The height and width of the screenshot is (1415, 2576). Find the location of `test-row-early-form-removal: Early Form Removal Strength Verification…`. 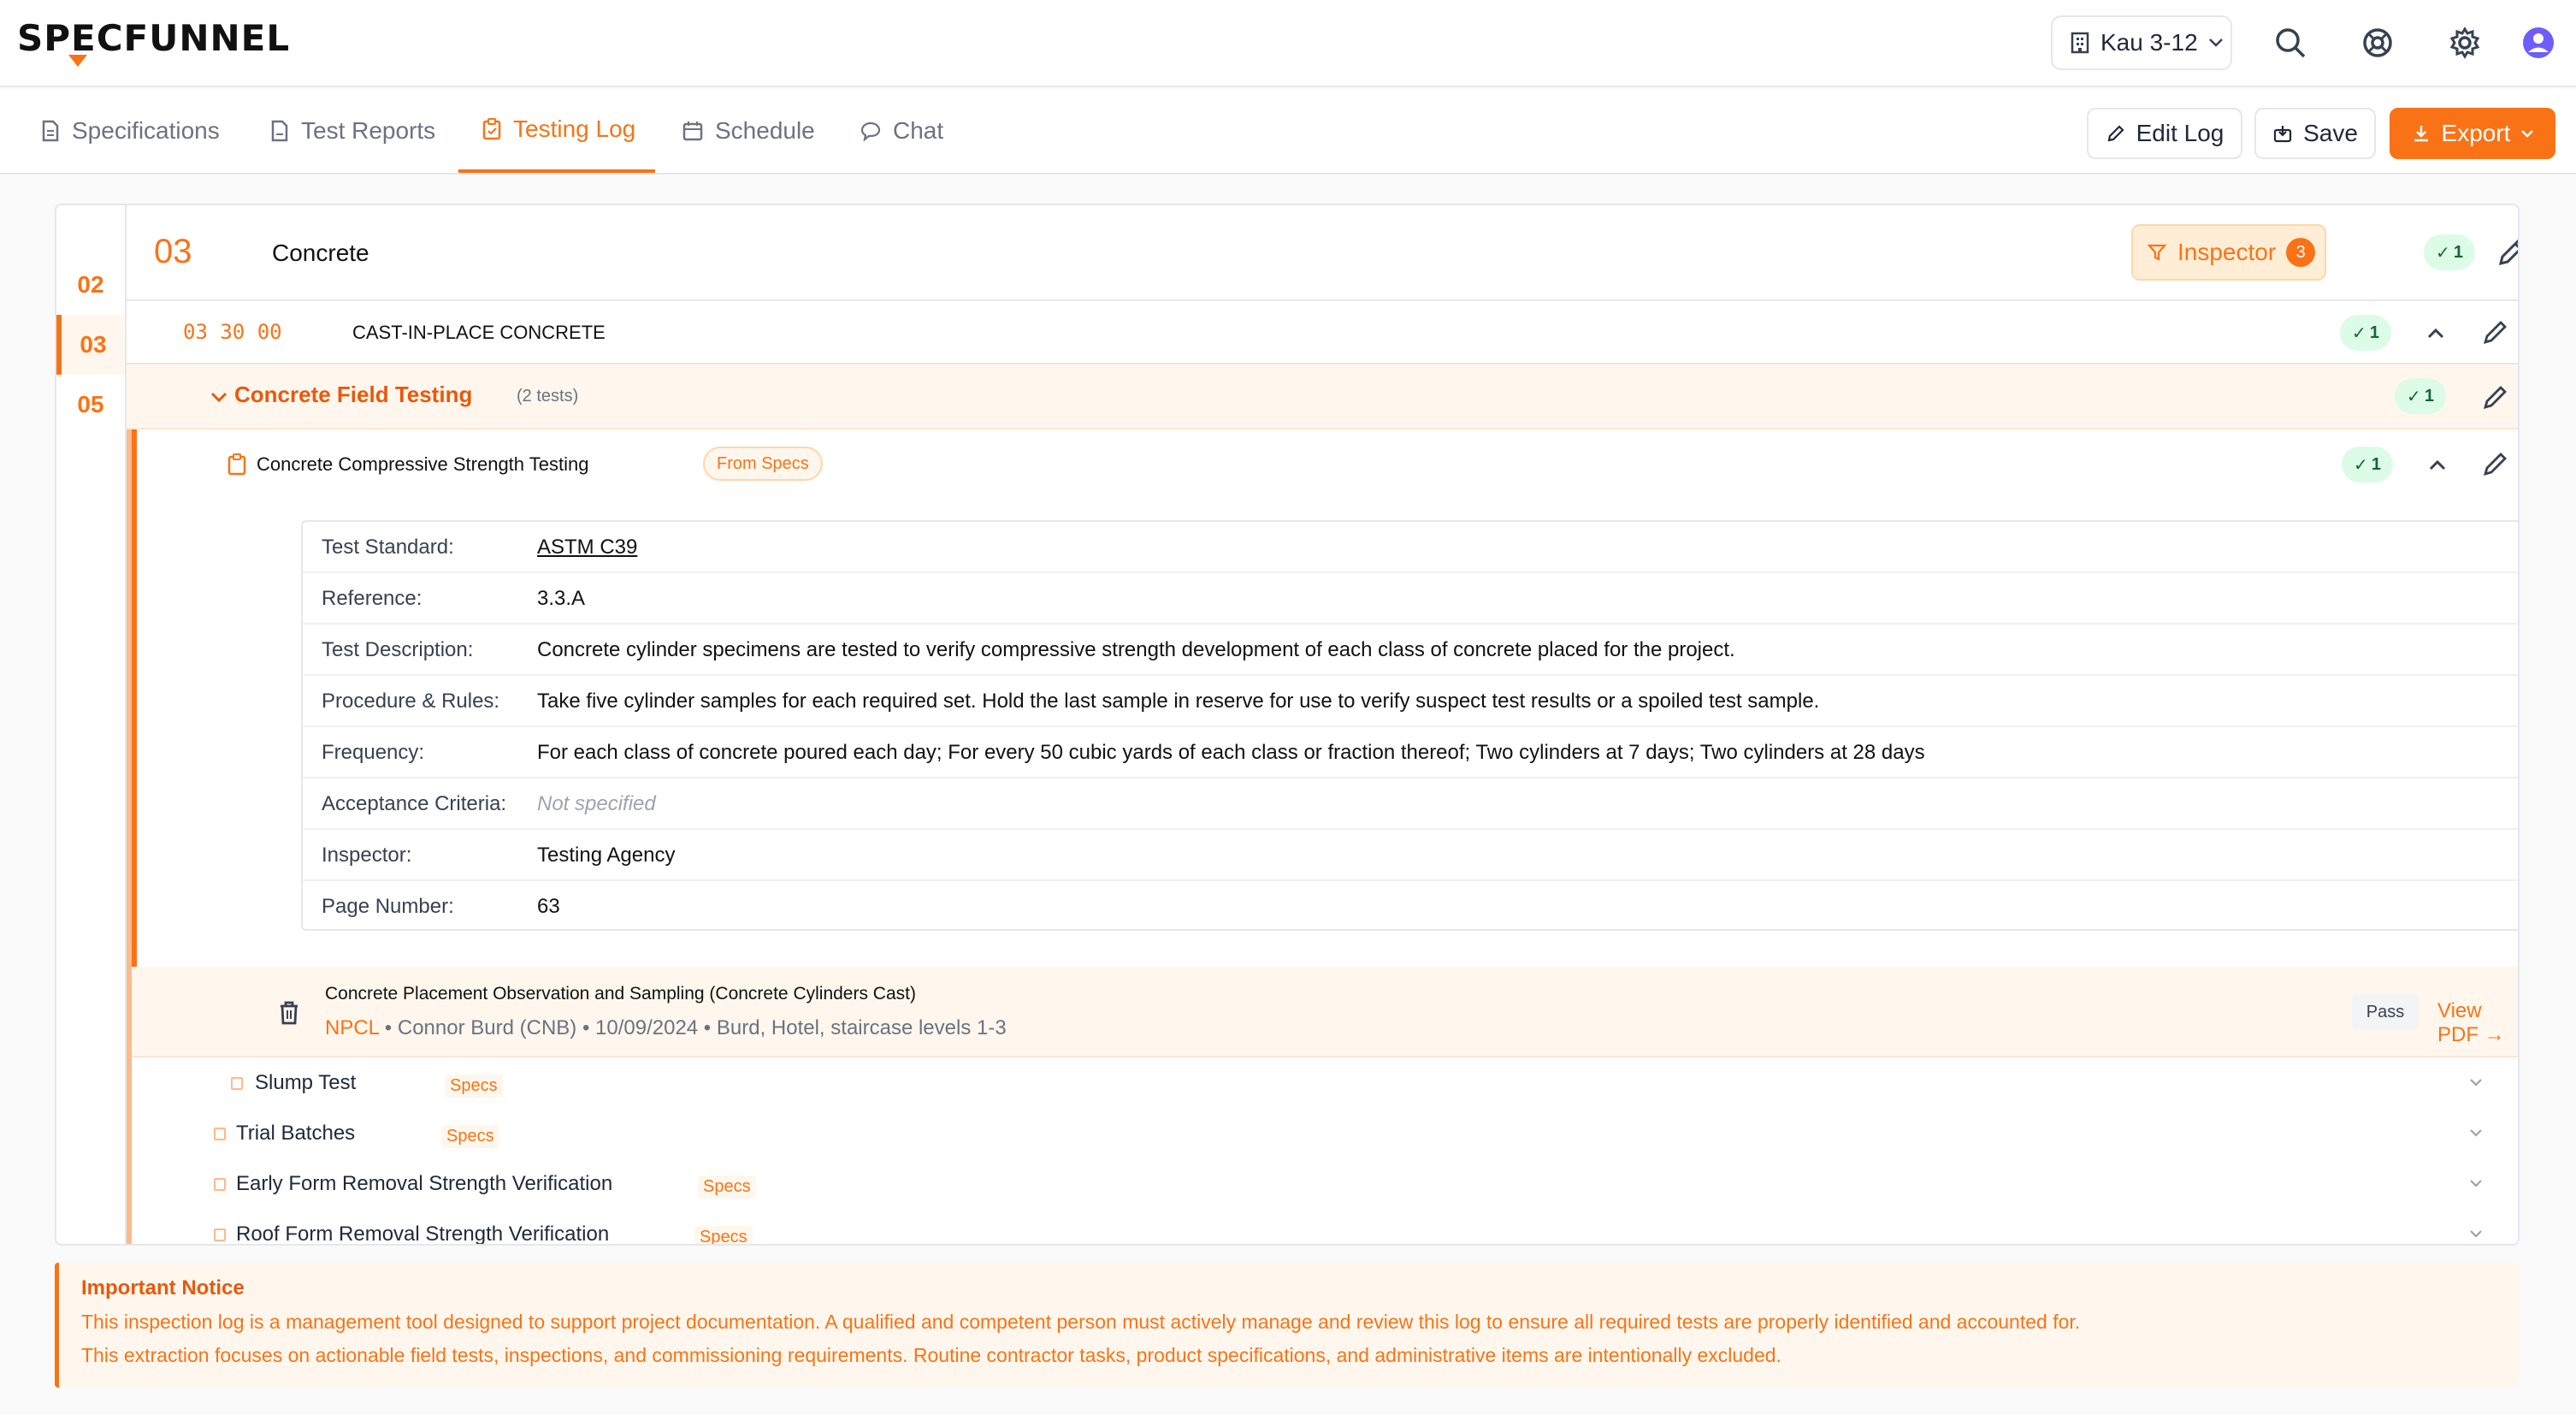

test-row-early-form-removal: Early Form Removal Strength Verification… is located at coordinates (1325, 1183).